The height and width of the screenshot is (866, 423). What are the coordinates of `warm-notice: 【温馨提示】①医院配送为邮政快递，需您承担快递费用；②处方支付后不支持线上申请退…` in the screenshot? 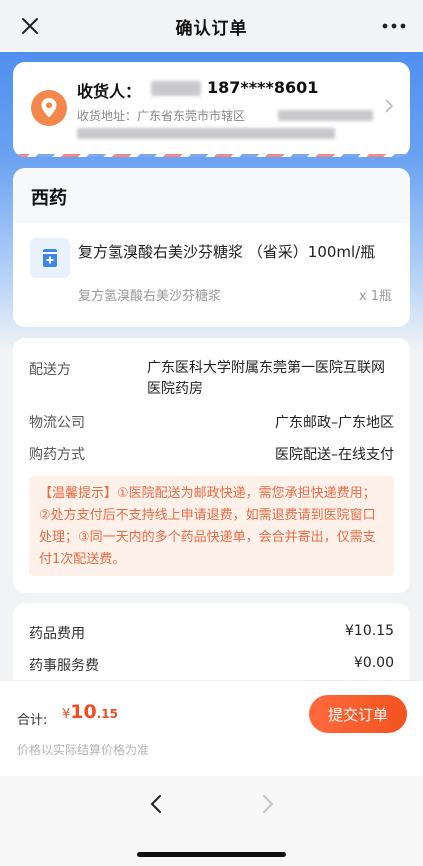 It's located at (211, 526).